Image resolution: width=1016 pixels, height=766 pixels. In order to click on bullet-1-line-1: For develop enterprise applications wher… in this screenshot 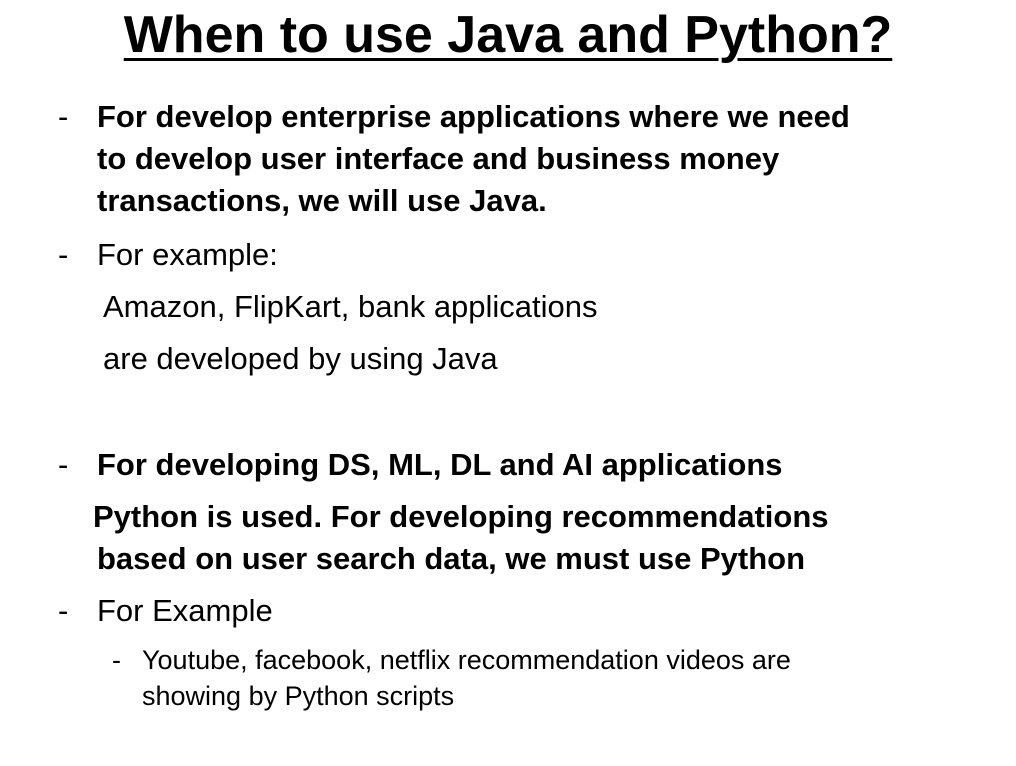, I will do `click(473, 116)`.